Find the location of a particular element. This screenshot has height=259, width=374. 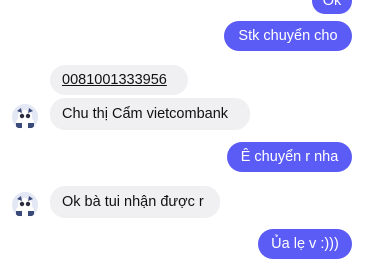

message-bubble-outgoing: Stk chuyển cho is located at coordinates (288, 36).